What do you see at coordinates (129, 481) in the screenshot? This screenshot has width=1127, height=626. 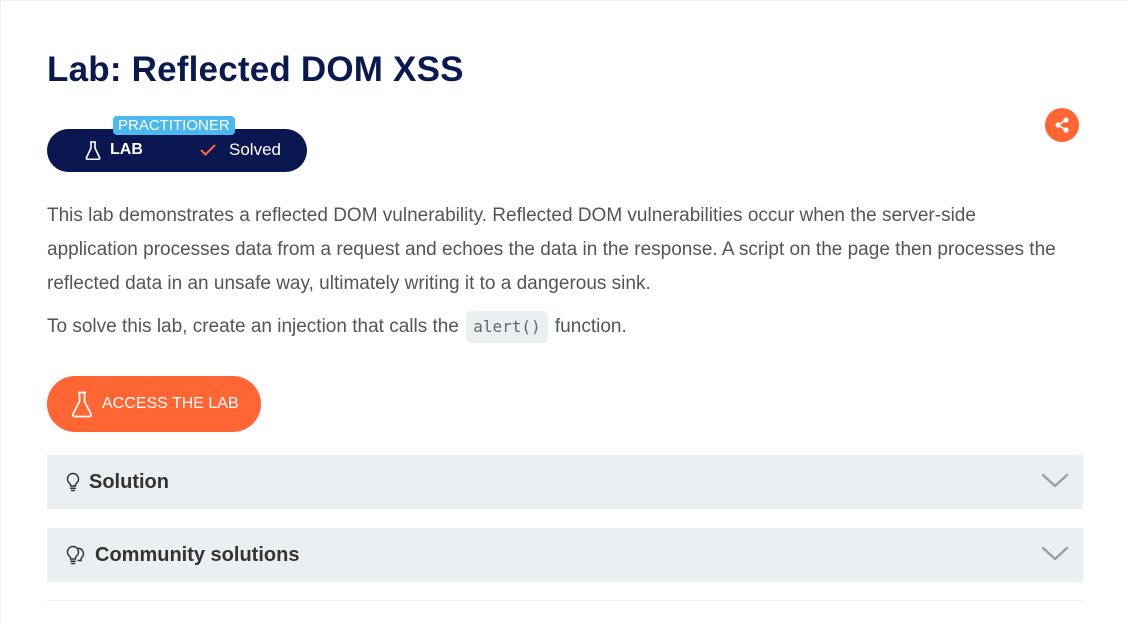 I see `solution-label: Solution` at bounding box center [129, 481].